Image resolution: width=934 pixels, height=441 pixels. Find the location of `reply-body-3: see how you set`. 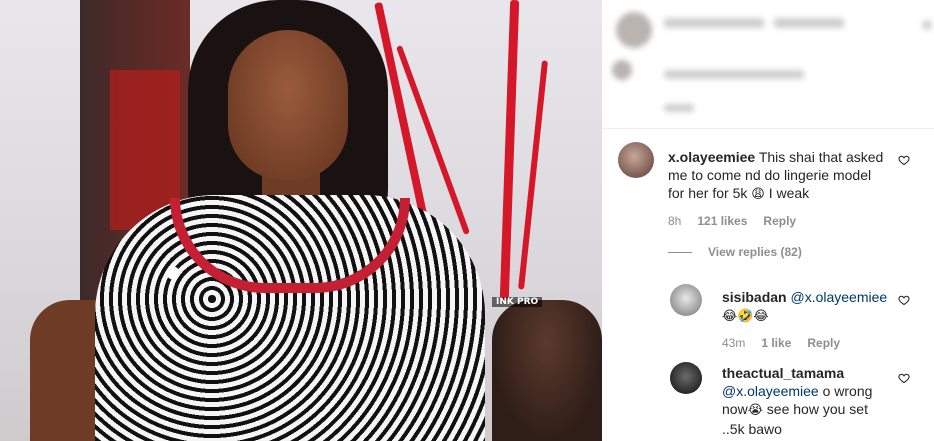

reply-body-3: see how you set is located at coordinates (815, 409).